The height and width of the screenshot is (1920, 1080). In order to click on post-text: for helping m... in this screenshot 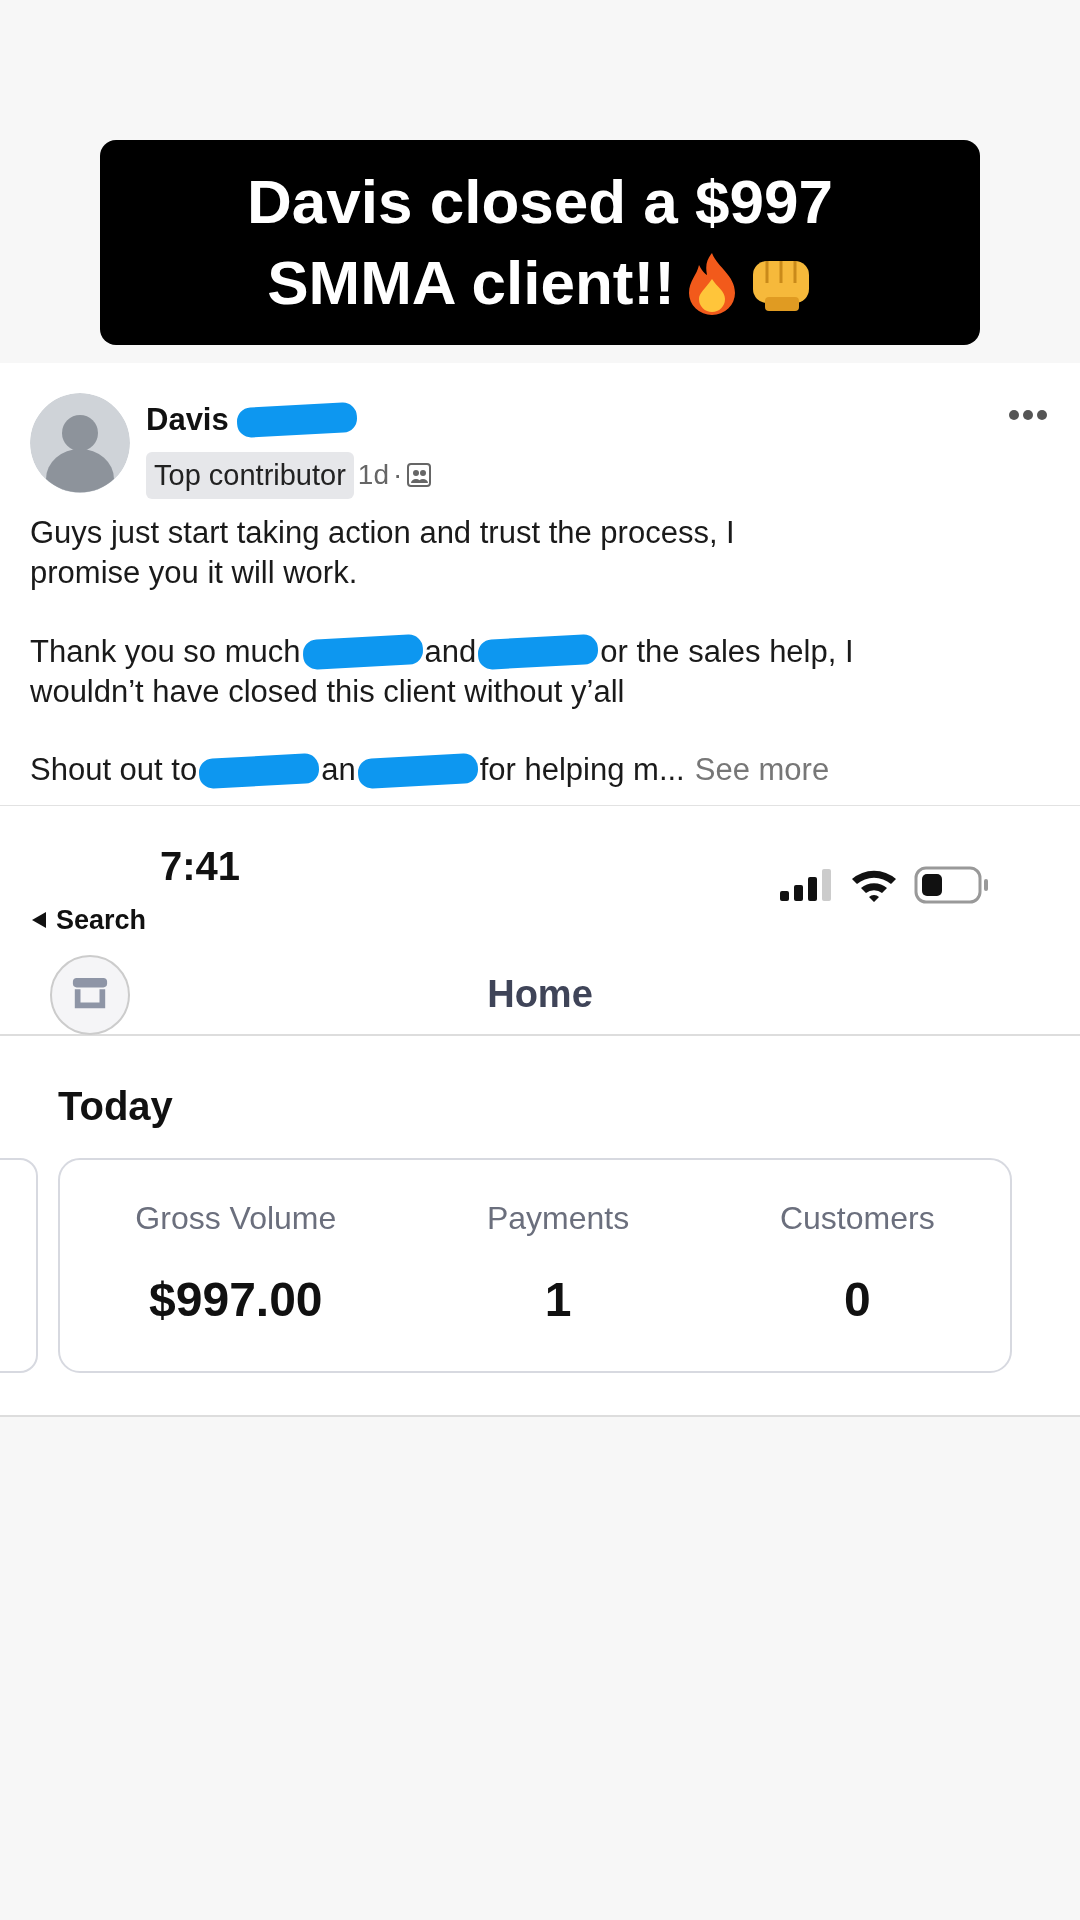, I will do `click(582, 770)`.